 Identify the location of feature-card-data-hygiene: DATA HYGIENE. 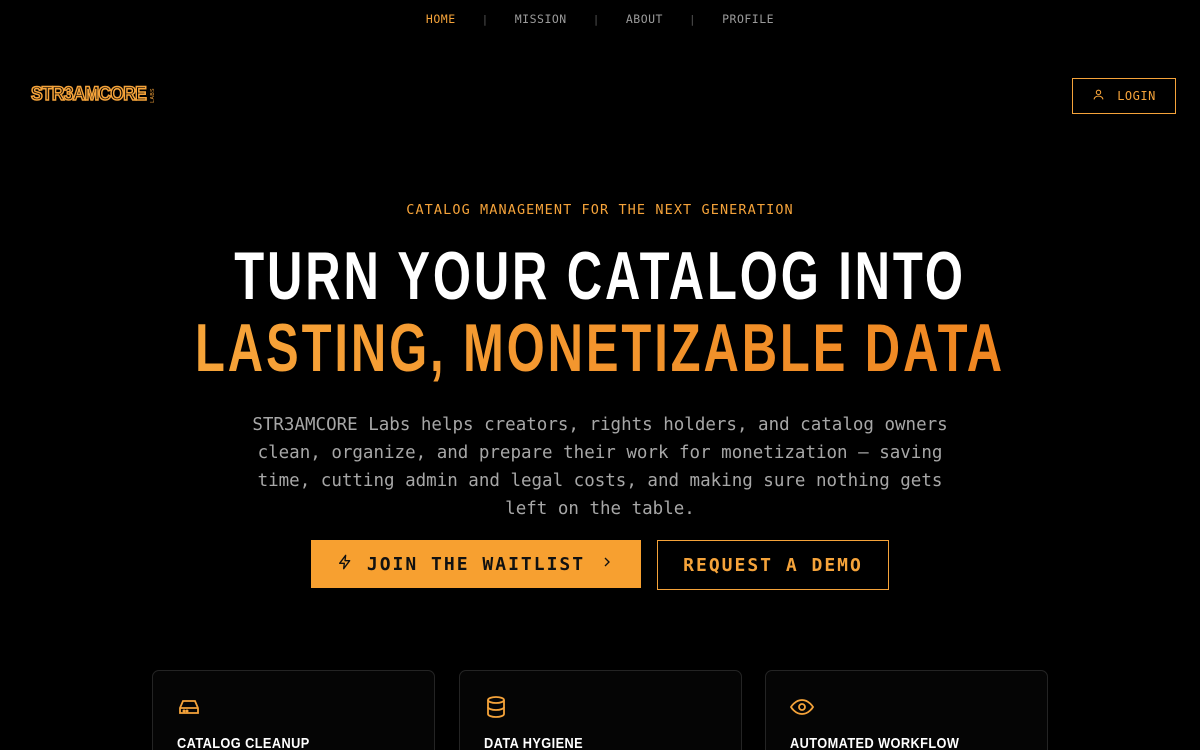
(600, 710).